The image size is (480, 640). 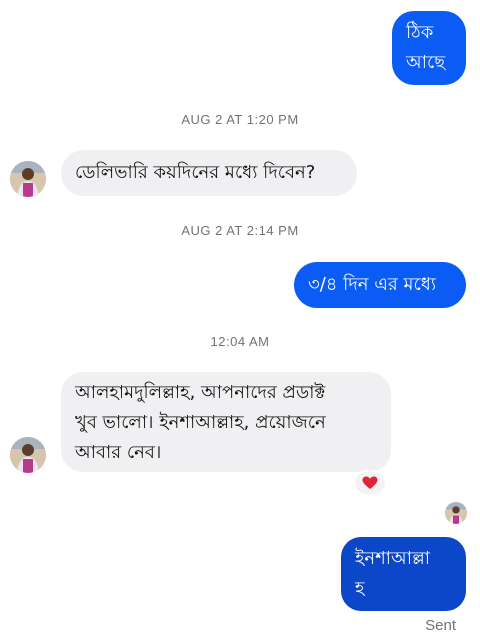 I want to click on read-receipt-avatar, so click(x=456, y=513).